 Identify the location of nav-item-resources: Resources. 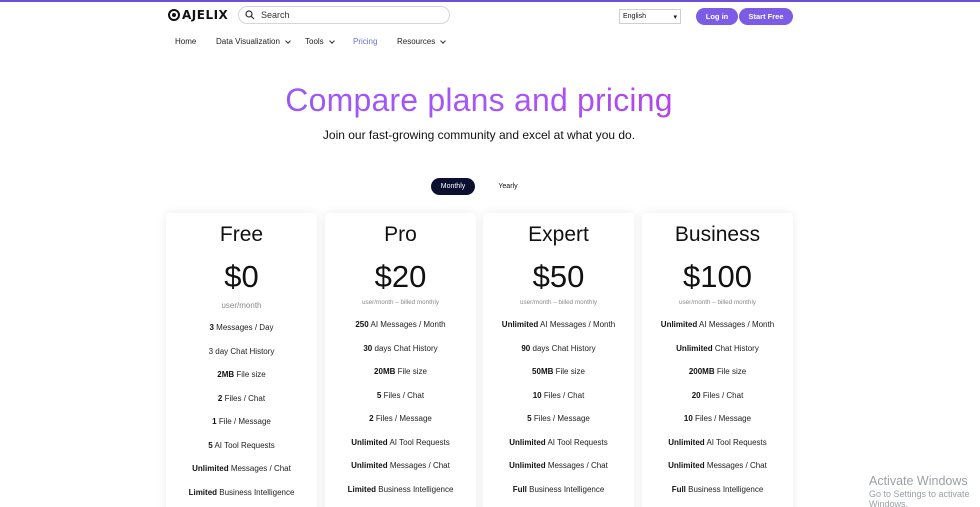
(422, 41).